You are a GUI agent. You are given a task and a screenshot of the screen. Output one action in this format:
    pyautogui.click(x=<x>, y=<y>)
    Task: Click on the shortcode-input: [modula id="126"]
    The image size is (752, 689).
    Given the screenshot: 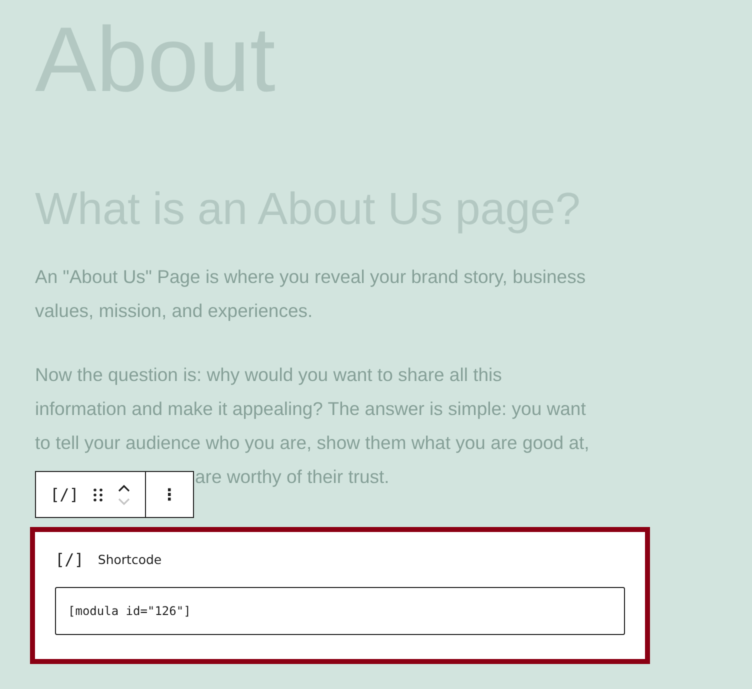 What is the action you would take?
    pyautogui.click(x=340, y=611)
    